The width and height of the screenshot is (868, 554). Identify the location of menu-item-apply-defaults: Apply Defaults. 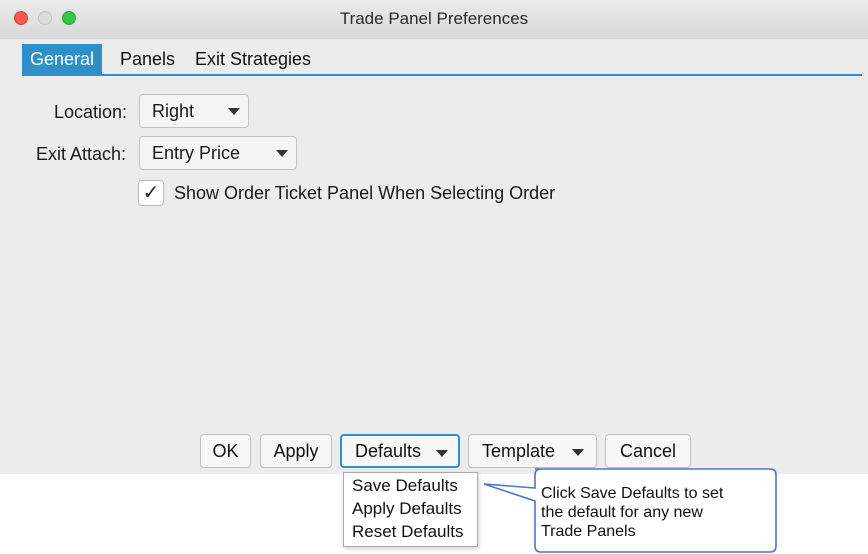
(407, 509).